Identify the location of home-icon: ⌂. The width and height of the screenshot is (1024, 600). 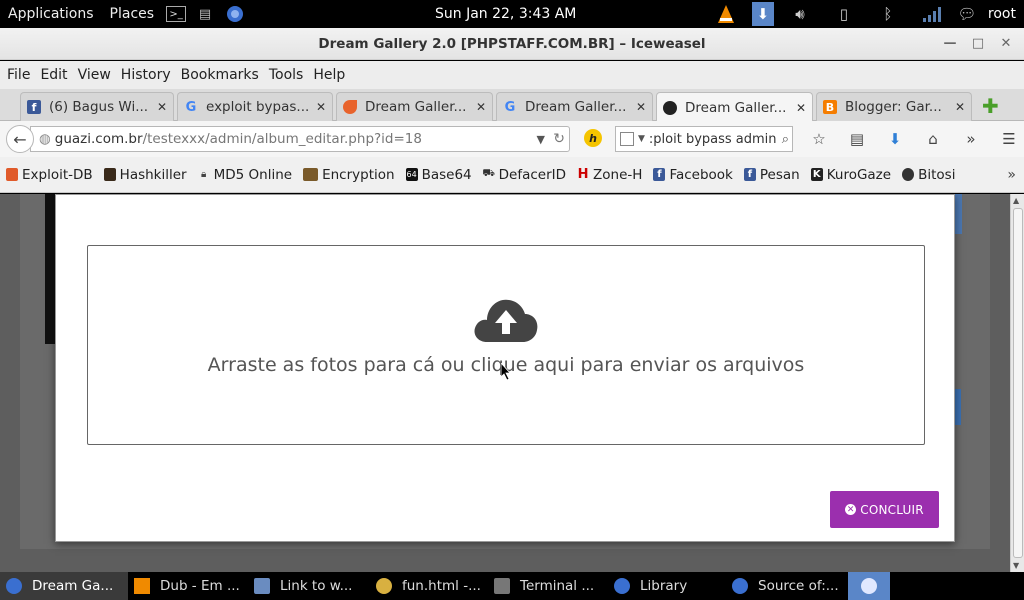
(933, 139).